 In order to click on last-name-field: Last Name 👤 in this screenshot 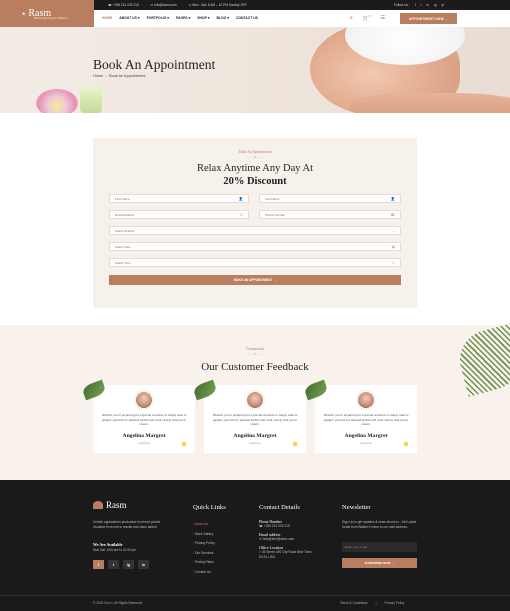, I will do `click(330, 198)`.